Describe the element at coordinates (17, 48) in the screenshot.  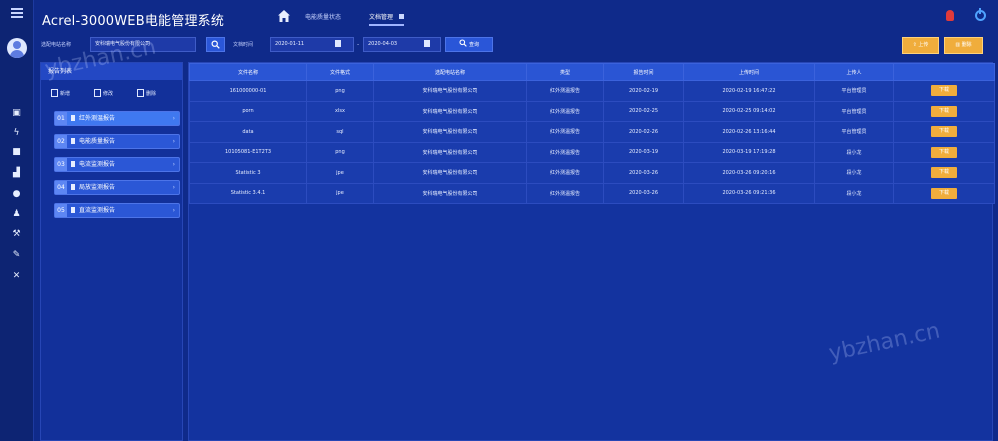
I see `avatar` at that location.